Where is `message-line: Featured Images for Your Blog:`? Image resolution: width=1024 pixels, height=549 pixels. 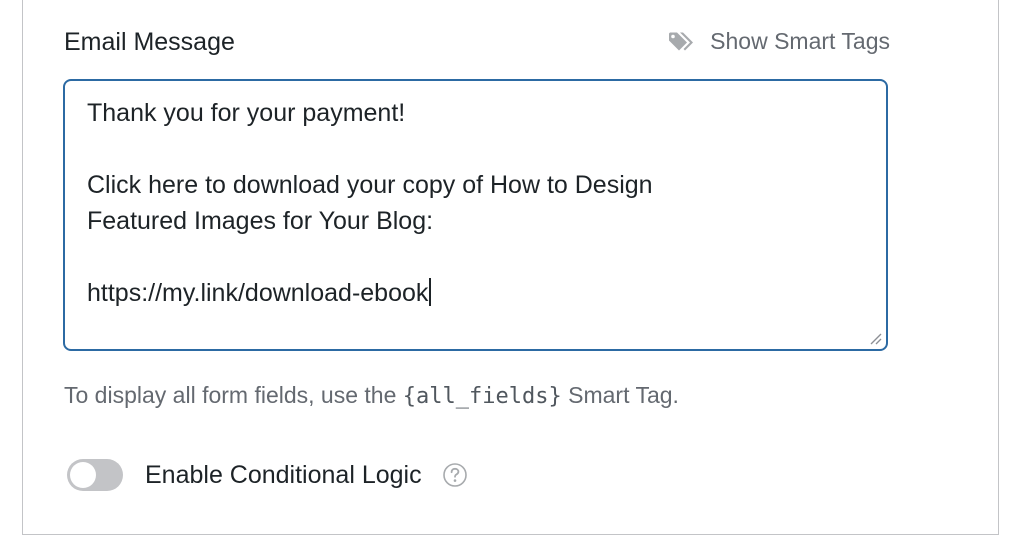
message-line: Featured Images for Your Blog: is located at coordinates (260, 221).